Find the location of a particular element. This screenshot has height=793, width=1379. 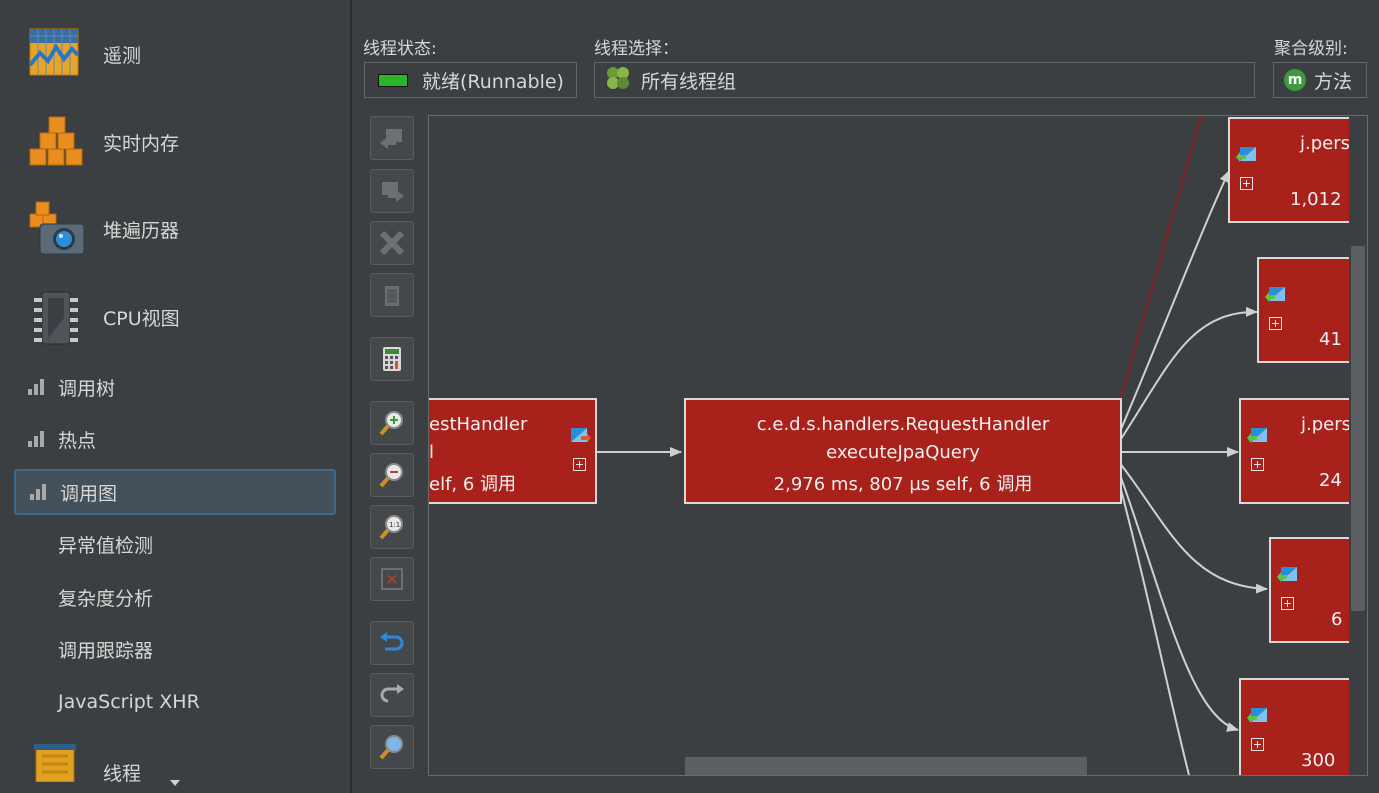

sidebar-item-label: 调用树 is located at coordinates (87, 388).